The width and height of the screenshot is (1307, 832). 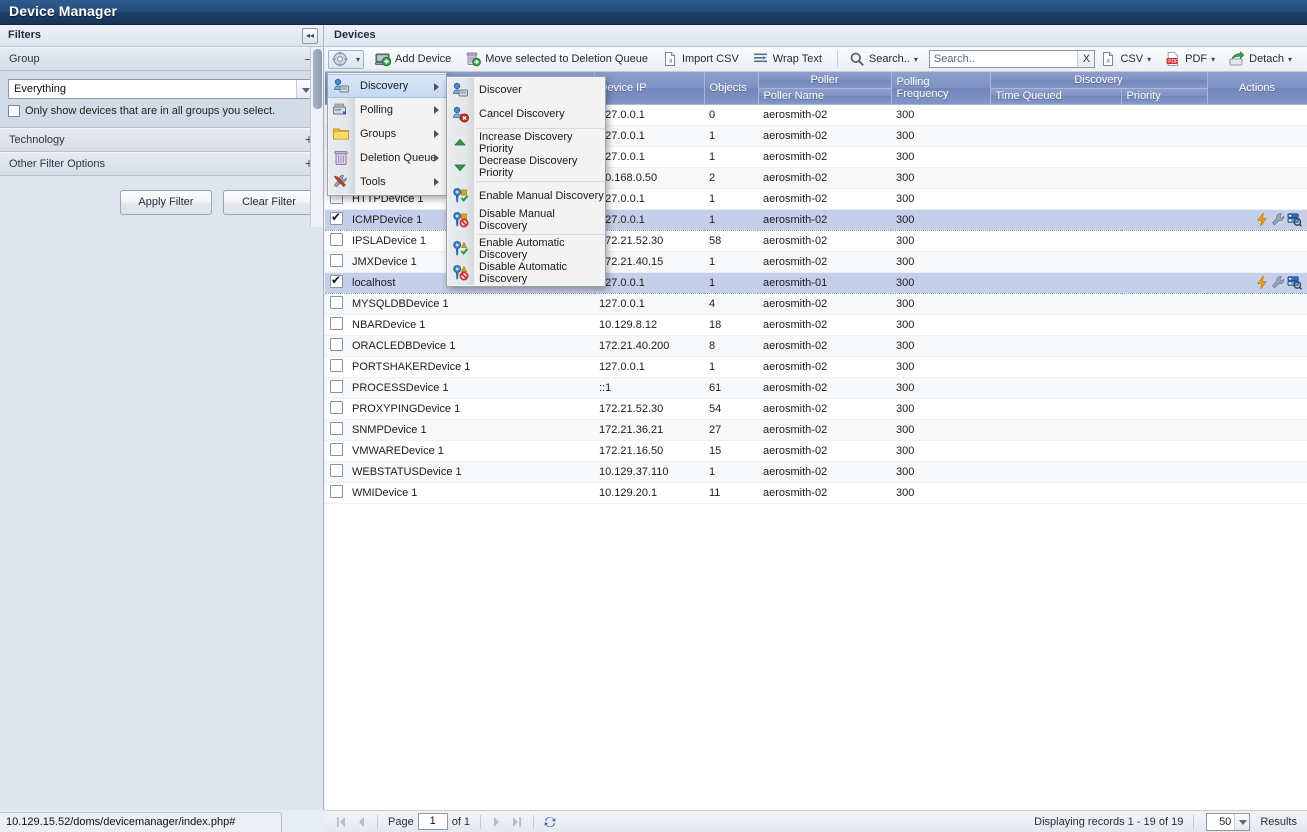 I want to click on menu-item-tools: Tools, so click(x=387, y=182).